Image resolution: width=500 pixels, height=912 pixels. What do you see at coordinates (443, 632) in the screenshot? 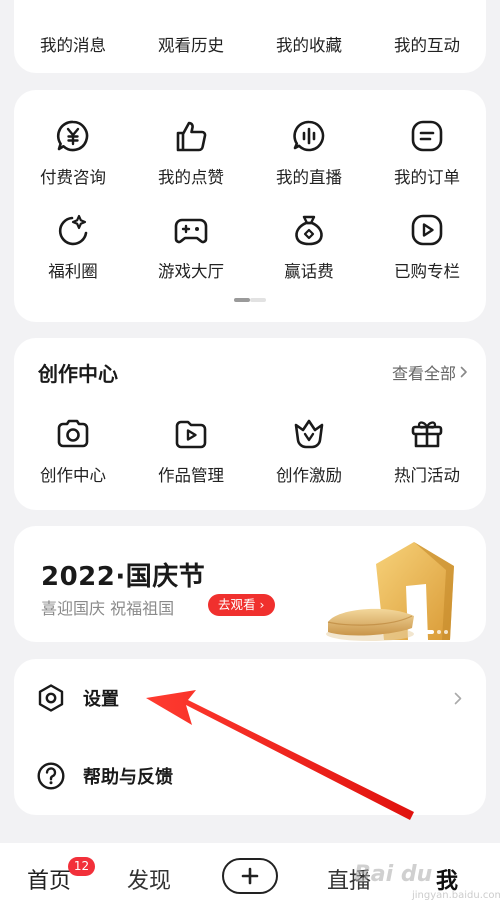
I see `banner-carousel-dots` at bounding box center [443, 632].